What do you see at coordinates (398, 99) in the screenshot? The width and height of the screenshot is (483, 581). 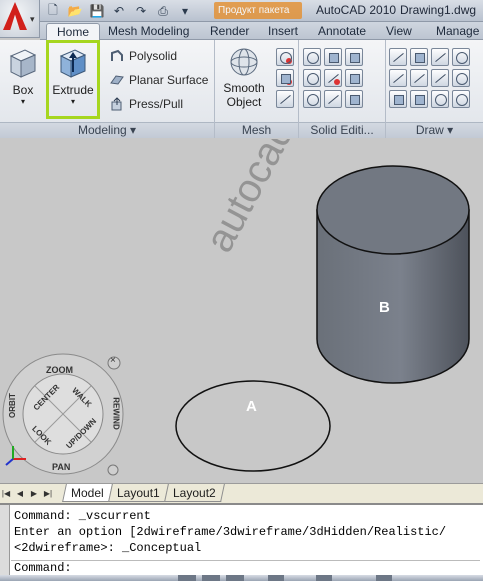 I see `polygon-icon` at bounding box center [398, 99].